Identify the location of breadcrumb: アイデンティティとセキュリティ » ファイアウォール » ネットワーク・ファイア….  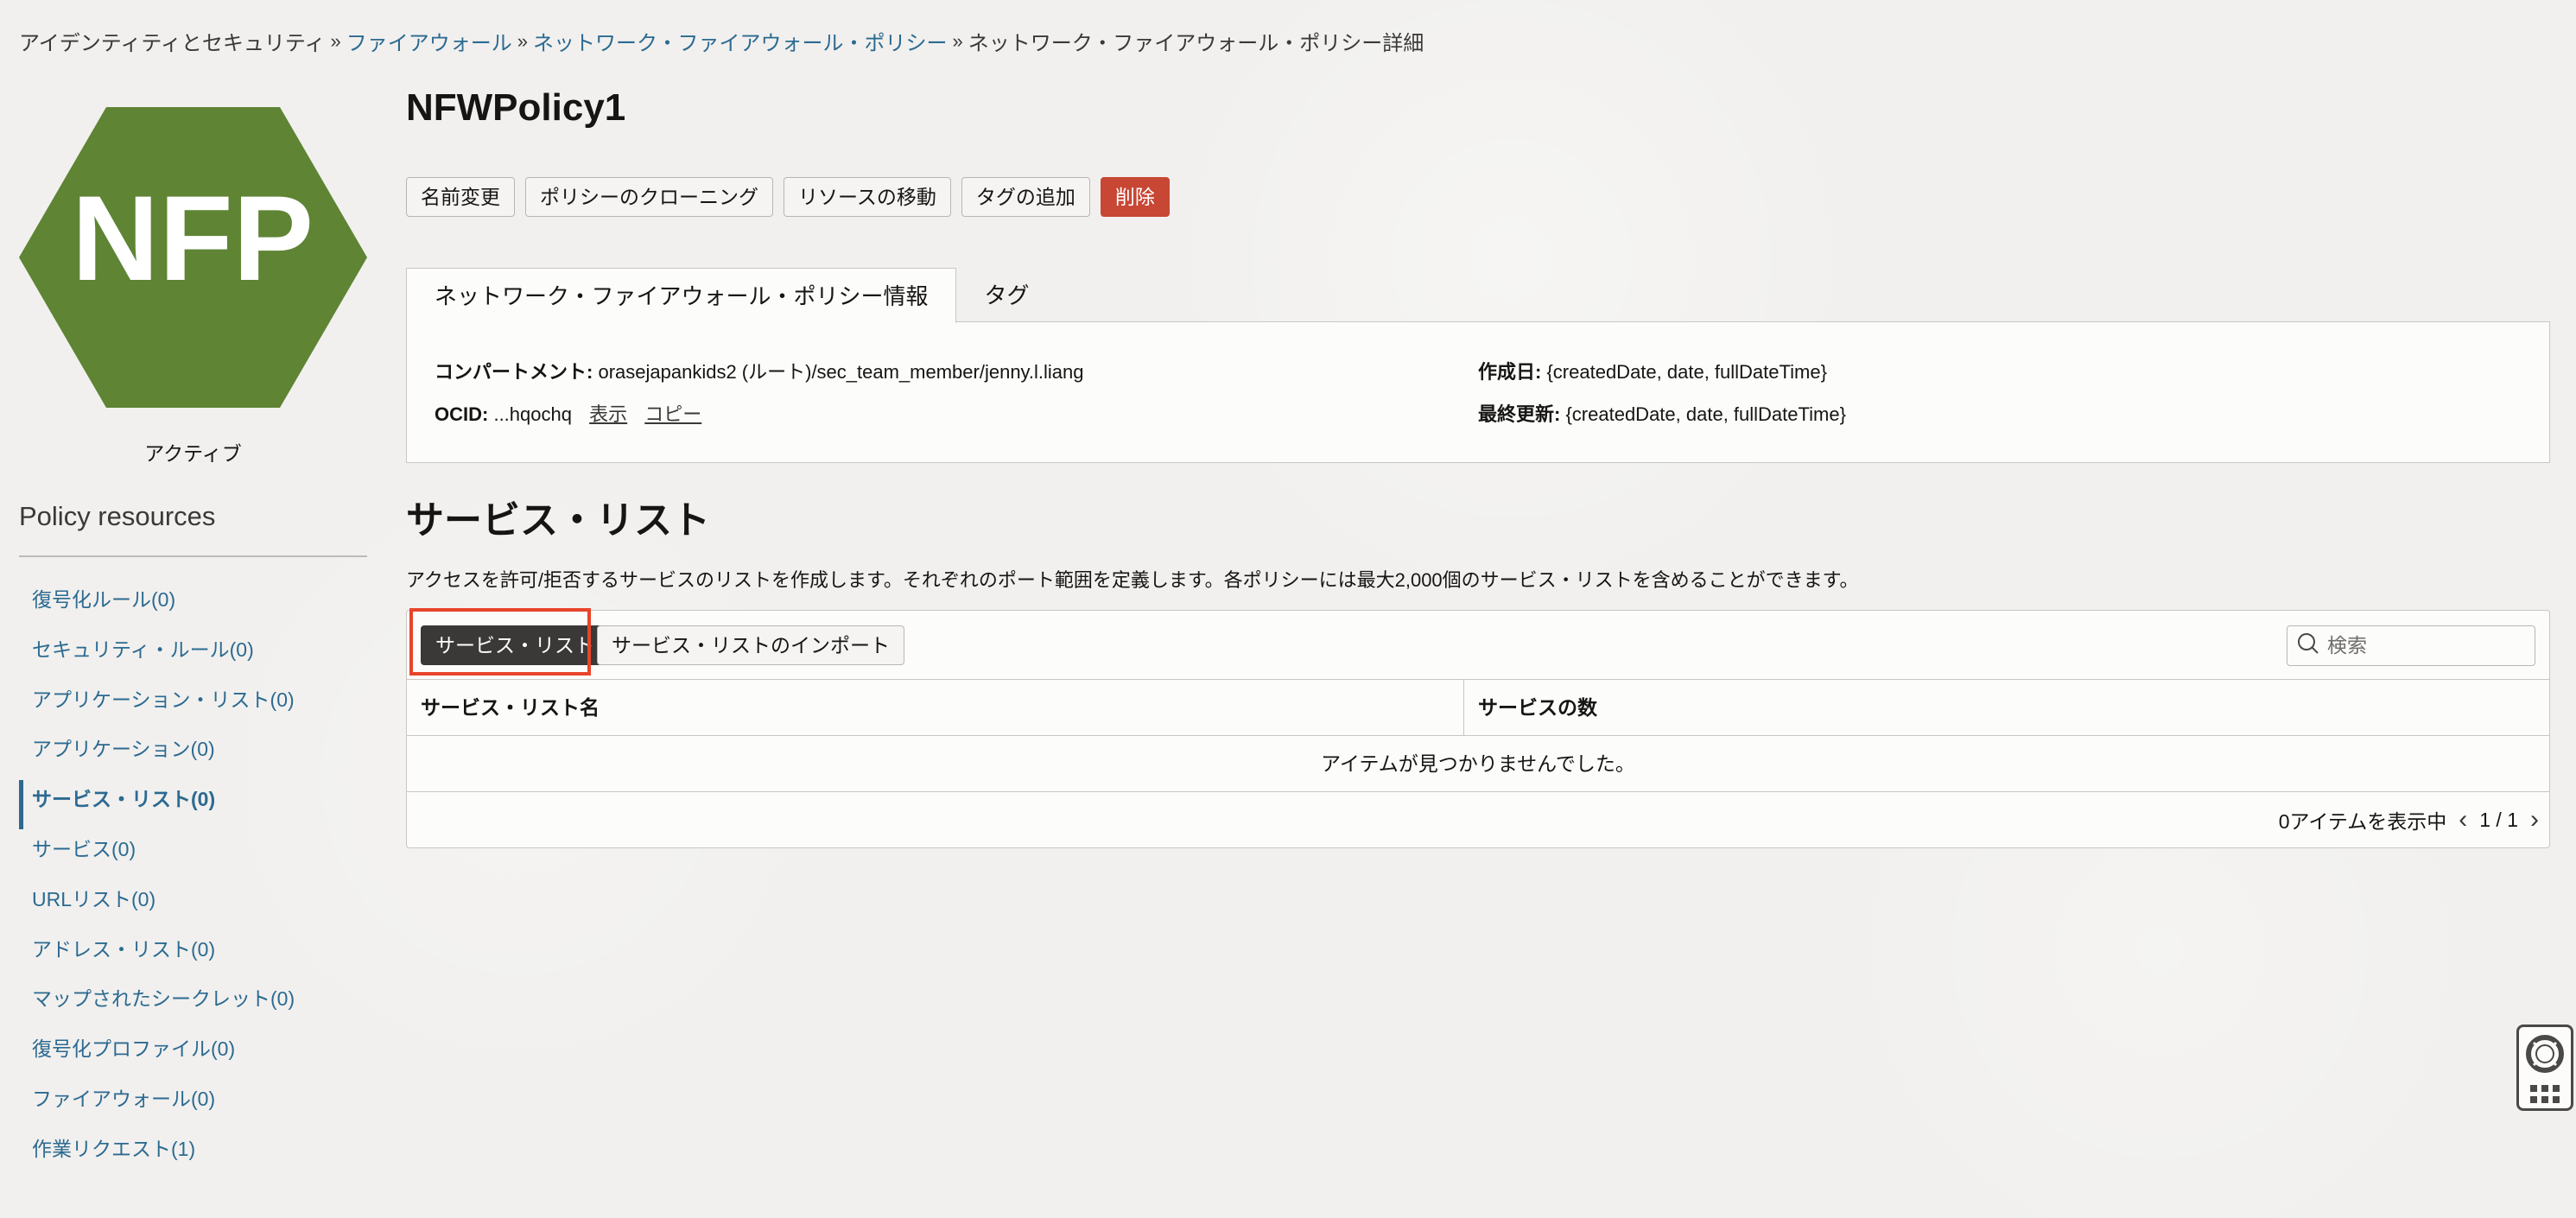
(721, 41).